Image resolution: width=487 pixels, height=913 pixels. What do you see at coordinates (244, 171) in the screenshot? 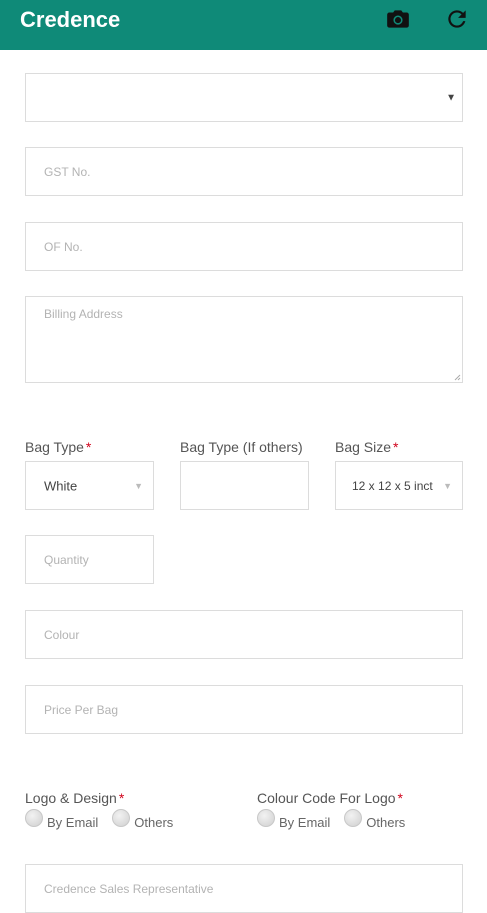
I see `gst-input: GST No.` at bounding box center [244, 171].